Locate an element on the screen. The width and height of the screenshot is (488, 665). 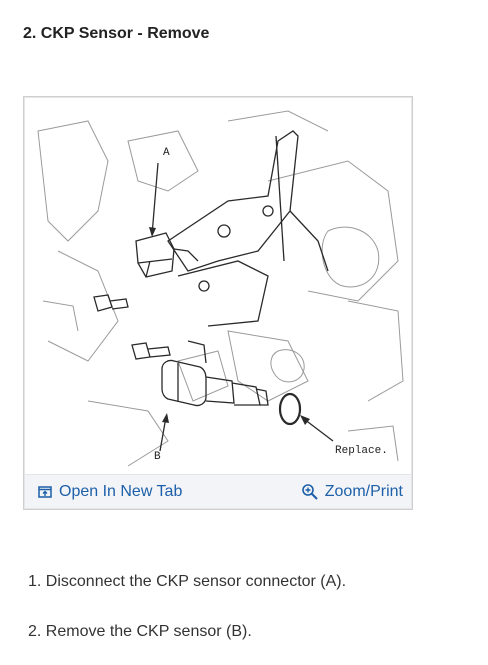
zoom-print-link: Zoom/Print is located at coordinates (352, 492).